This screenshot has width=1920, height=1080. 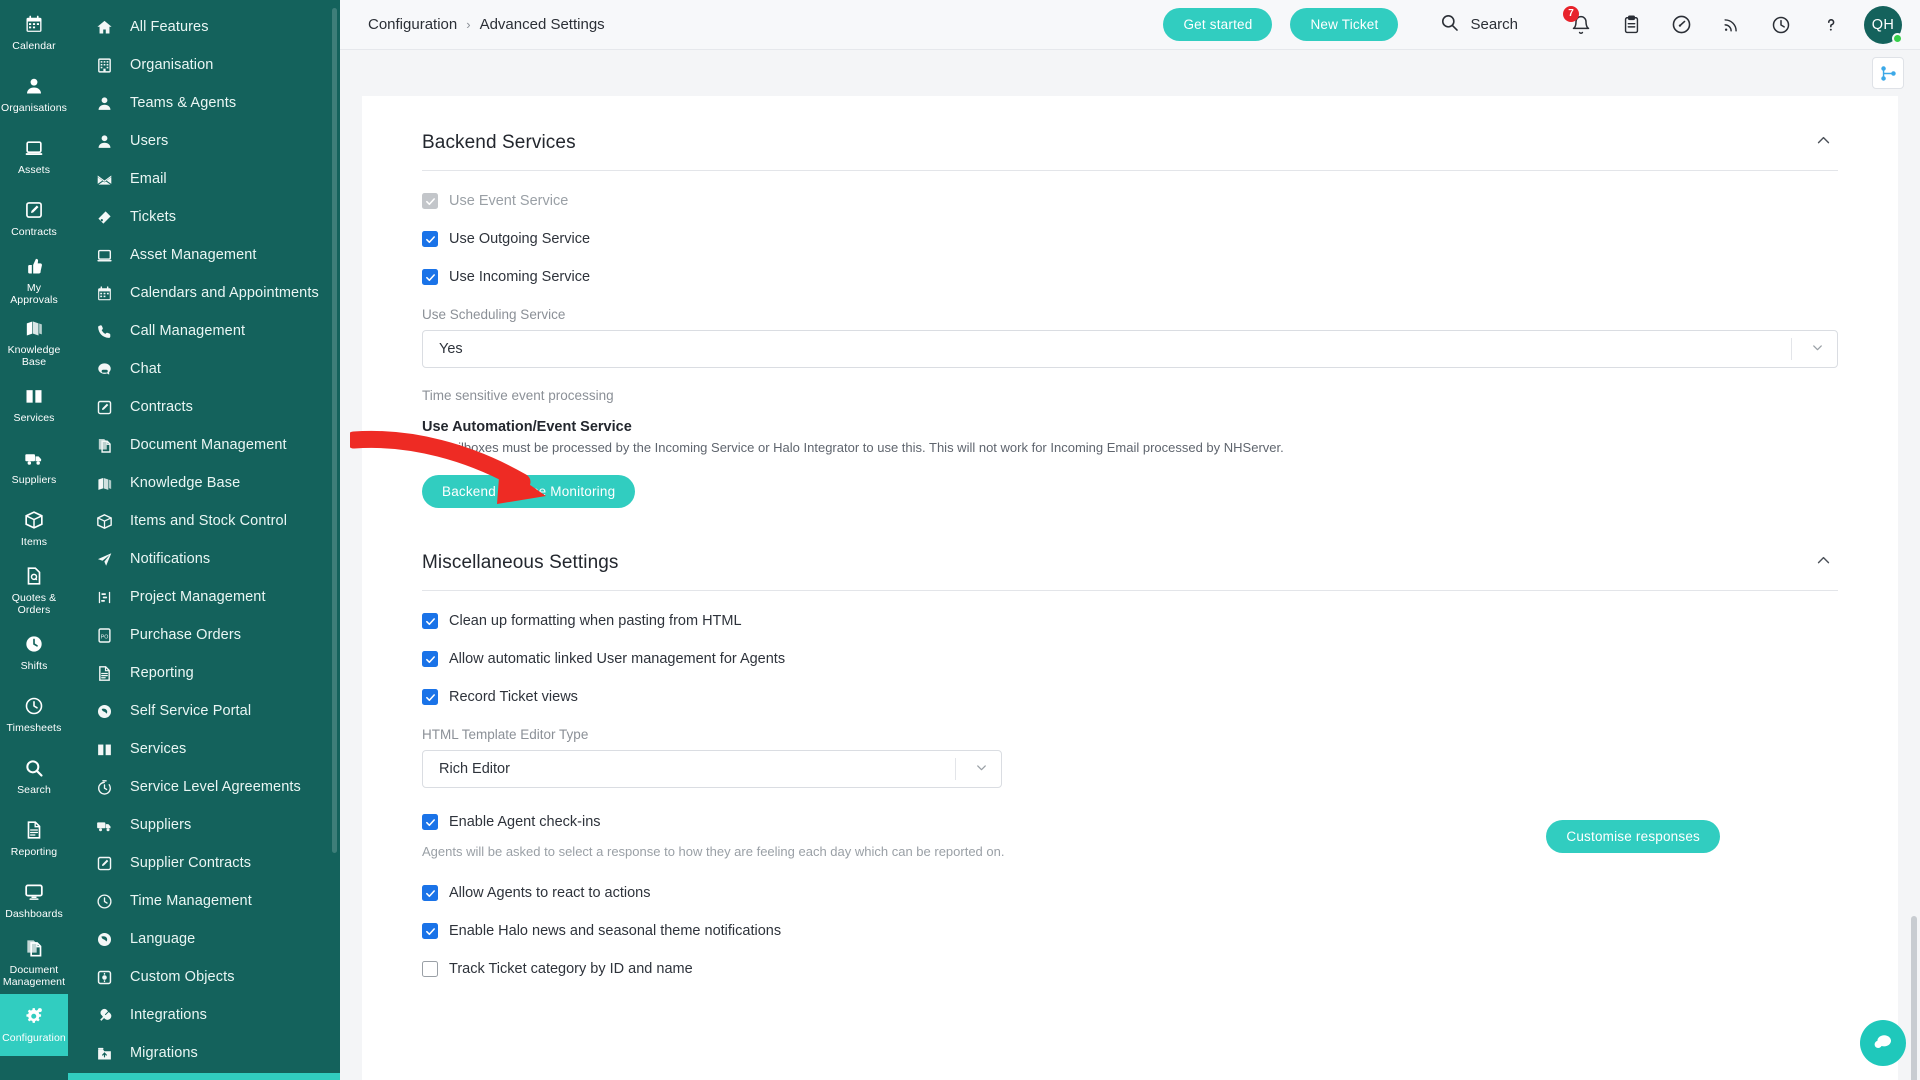 What do you see at coordinates (334, 430) in the screenshot?
I see `configuration-nav-scrollbar` at bounding box center [334, 430].